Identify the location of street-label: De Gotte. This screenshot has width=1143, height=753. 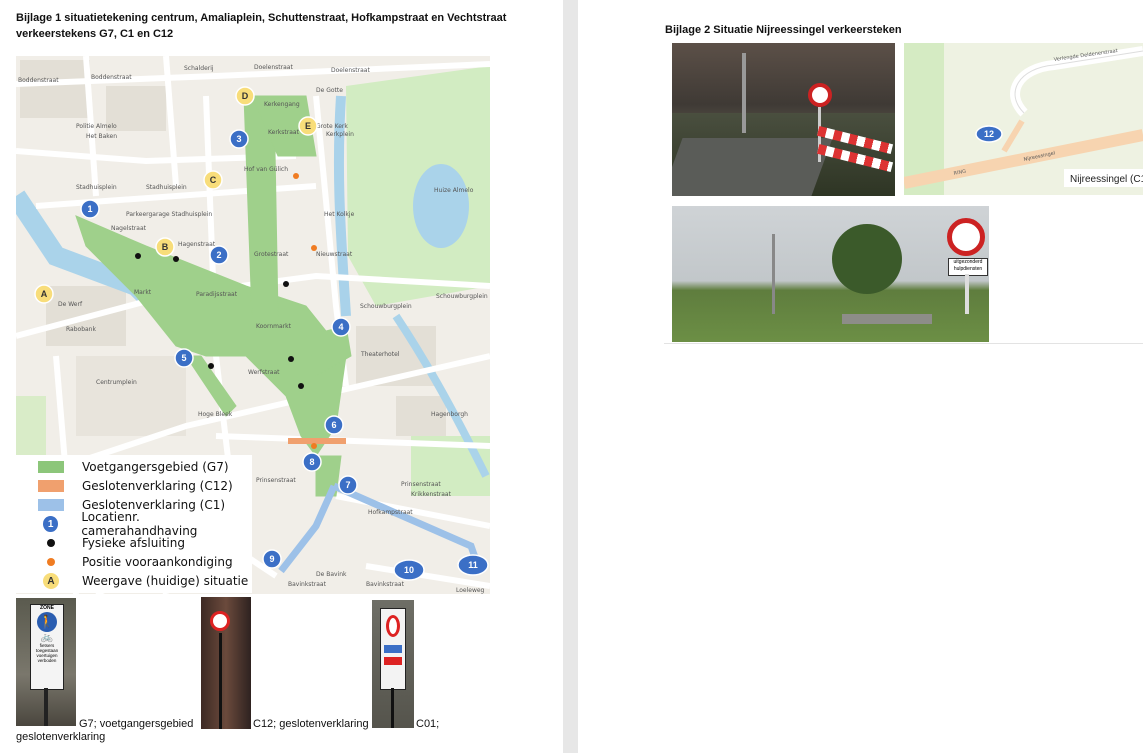
(329, 90).